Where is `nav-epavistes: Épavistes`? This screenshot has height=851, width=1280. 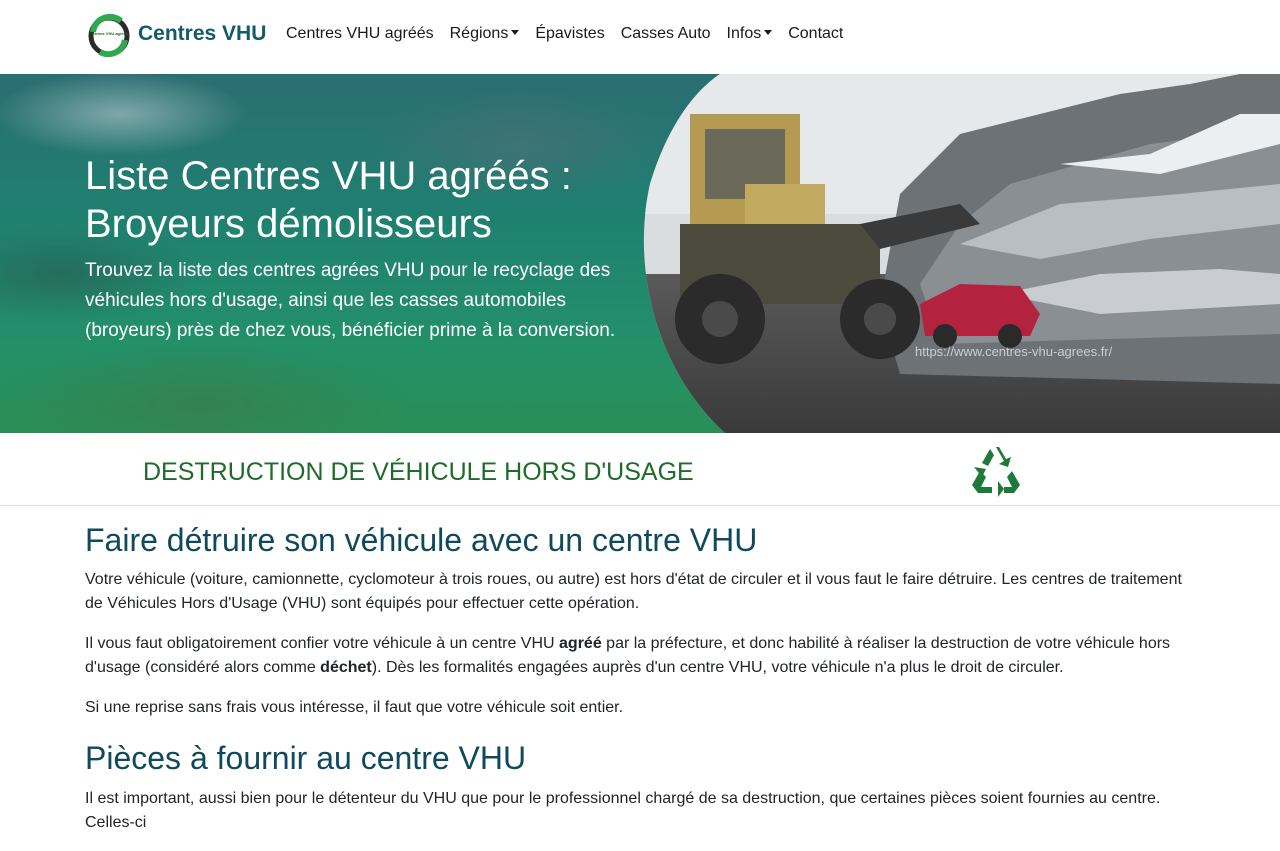 nav-epavistes: Épavistes is located at coordinates (569, 34).